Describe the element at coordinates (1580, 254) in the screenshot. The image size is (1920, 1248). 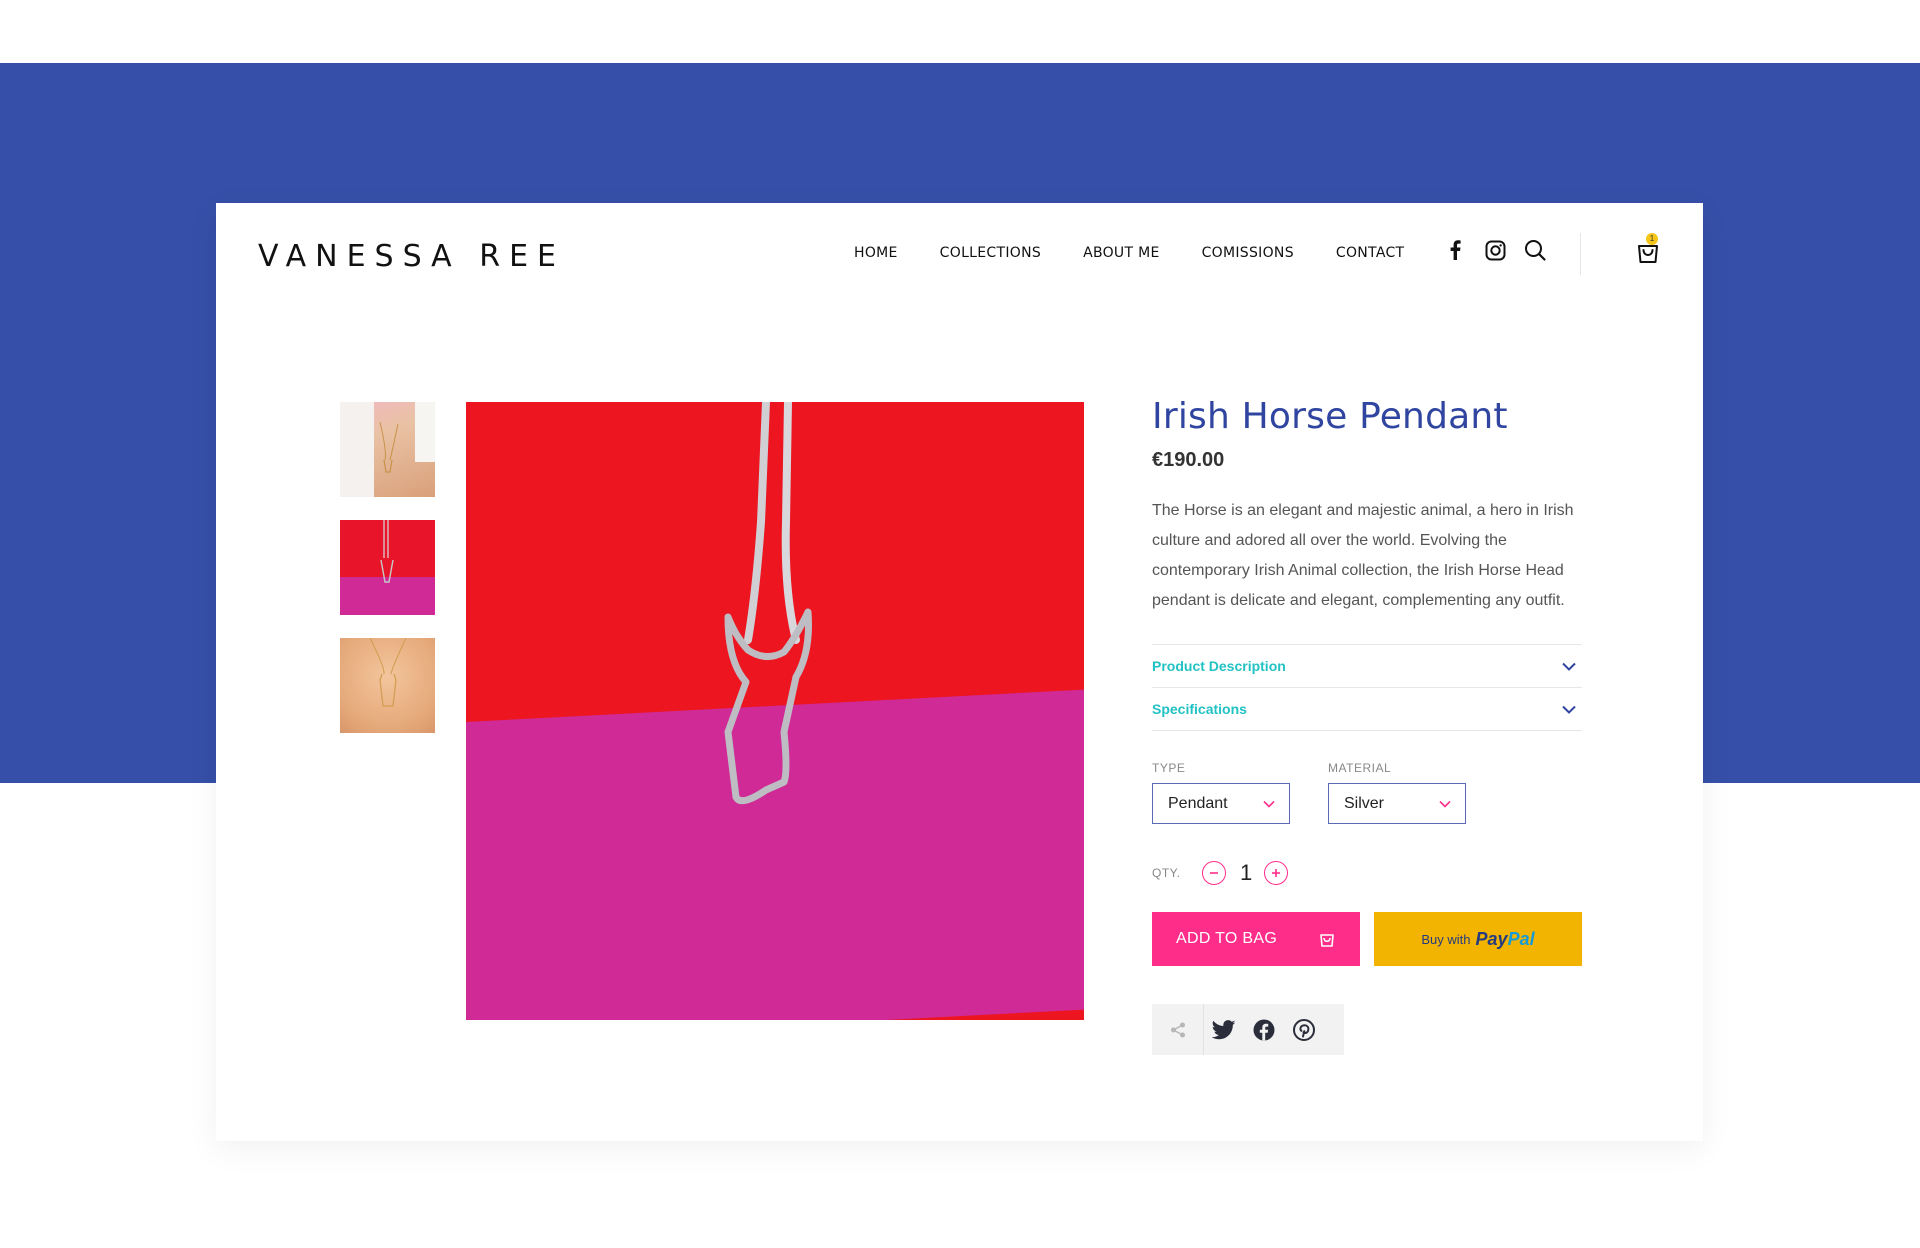
I see `header-divider` at that location.